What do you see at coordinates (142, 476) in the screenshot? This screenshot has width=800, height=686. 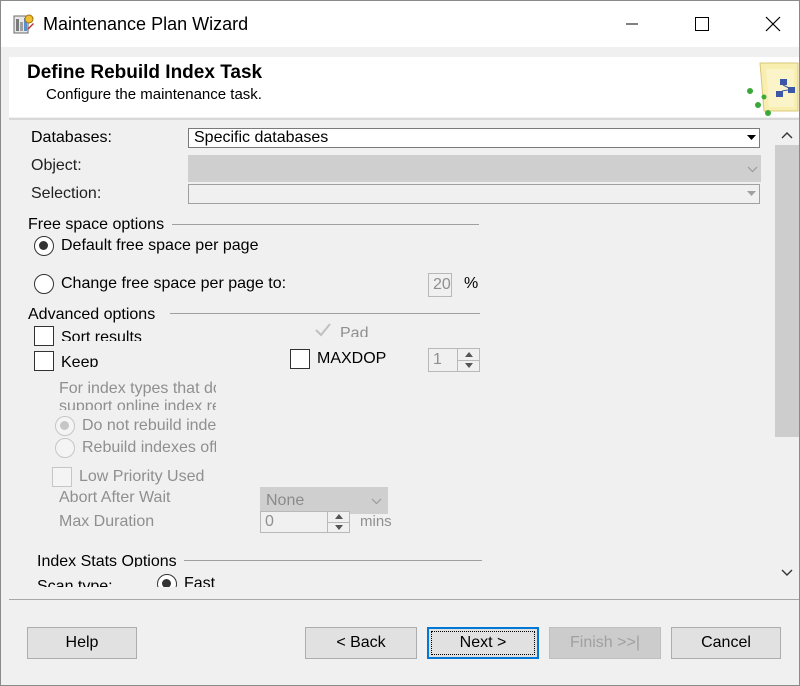 I see `low-priority-label: Low Priority Used` at bounding box center [142, 476].